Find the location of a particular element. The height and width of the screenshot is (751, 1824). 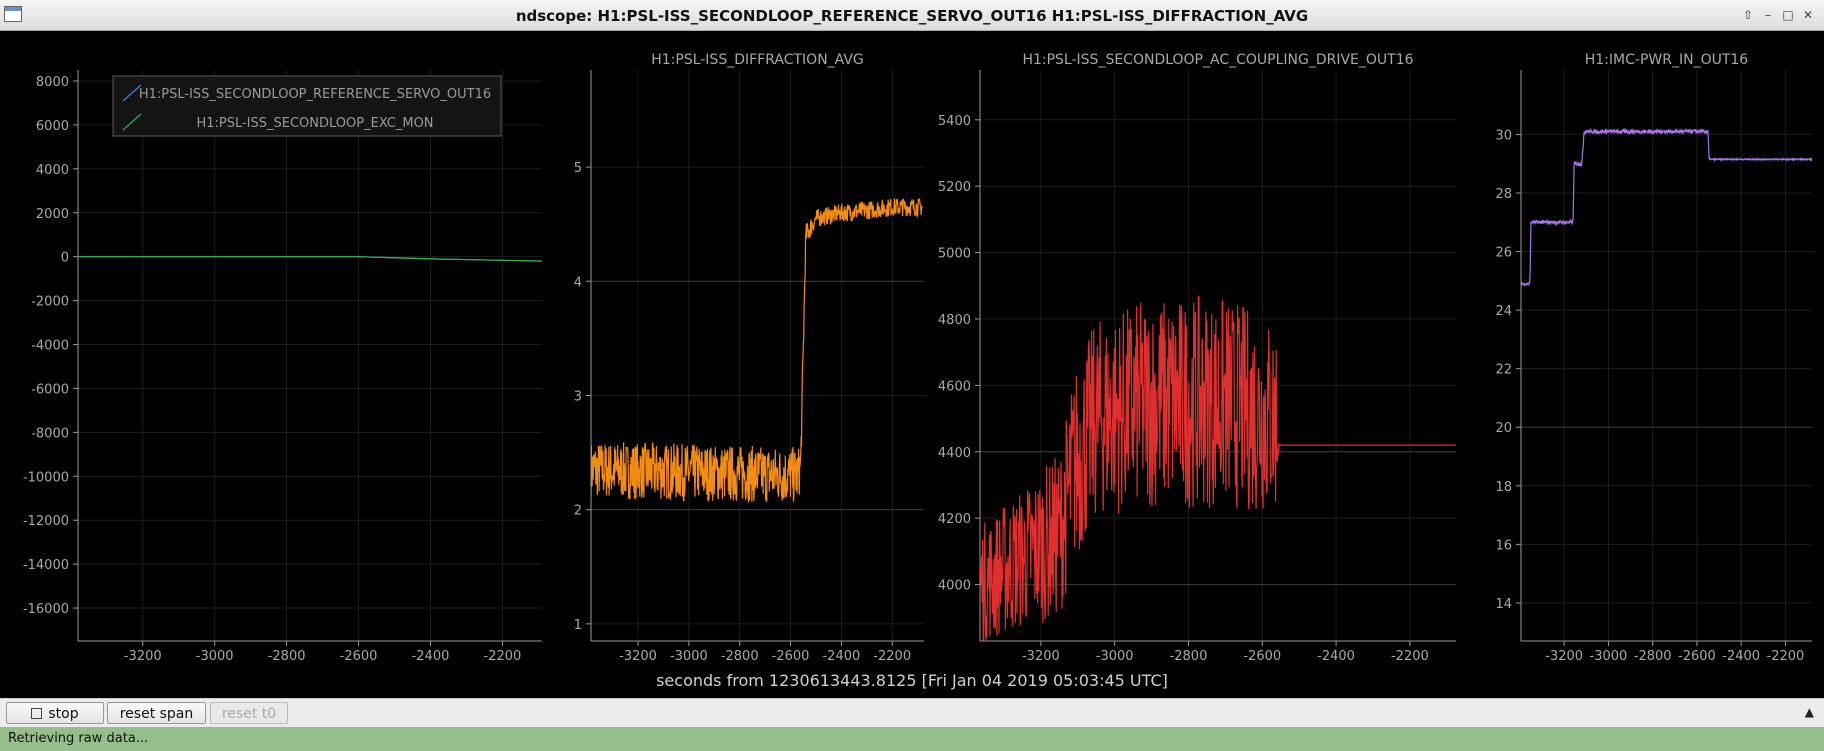

reset-t0-button: reset t0 is located at coordinates (249, 713).